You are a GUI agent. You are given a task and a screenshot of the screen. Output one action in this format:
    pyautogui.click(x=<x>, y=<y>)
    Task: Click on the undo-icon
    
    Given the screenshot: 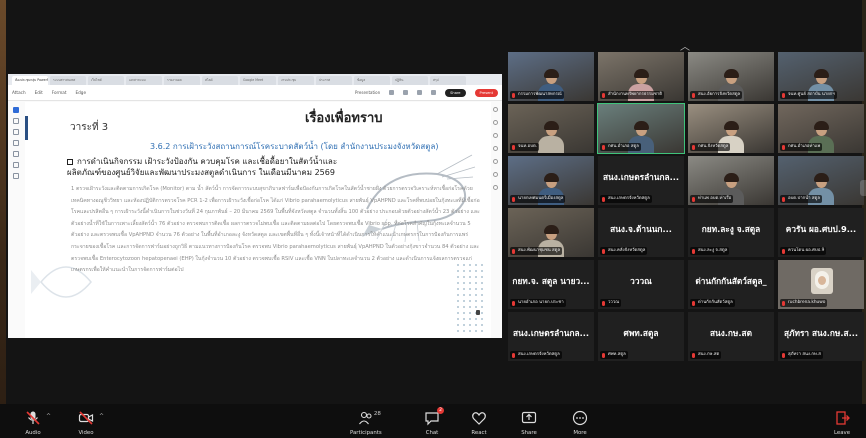 What is the action you would take?
    pyautogui.click(x=392, y=92)
    